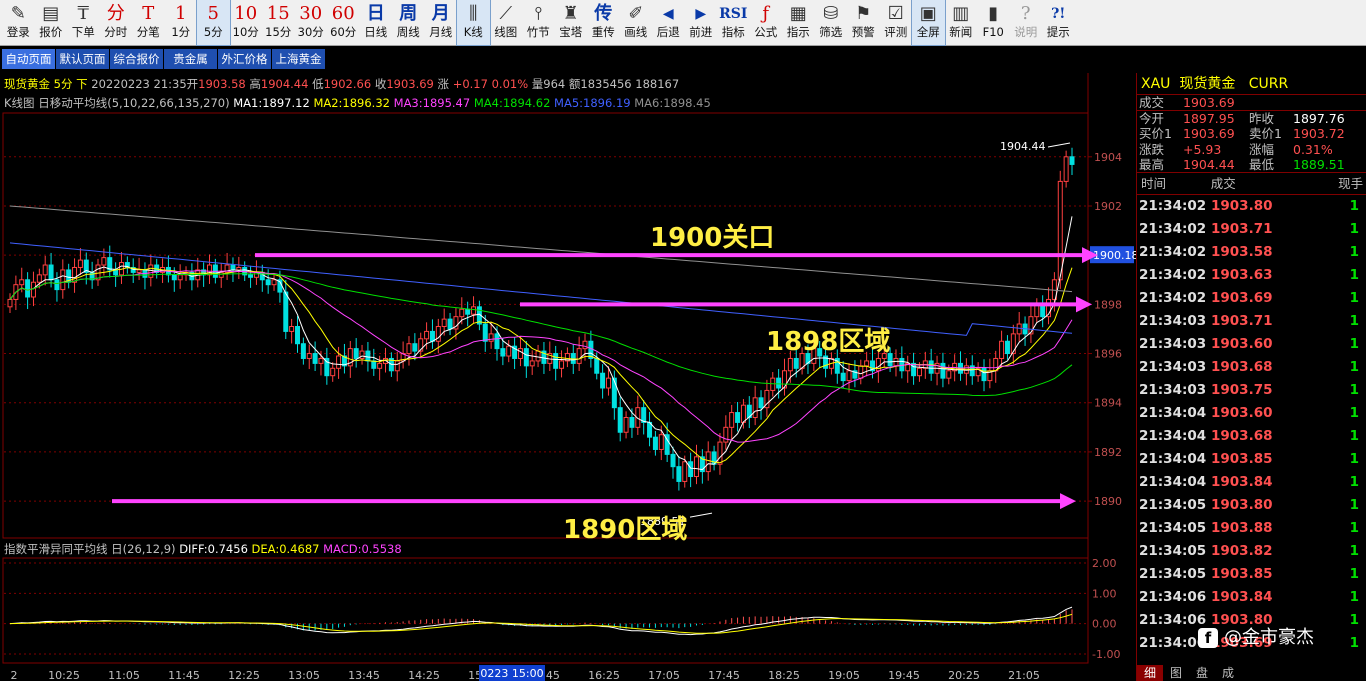 The width and height of the screenshot is (1366, 681). Describe the element at coordinates (1108, 501) in the screenshot. I see `y-tick-label: 1890` at that location.